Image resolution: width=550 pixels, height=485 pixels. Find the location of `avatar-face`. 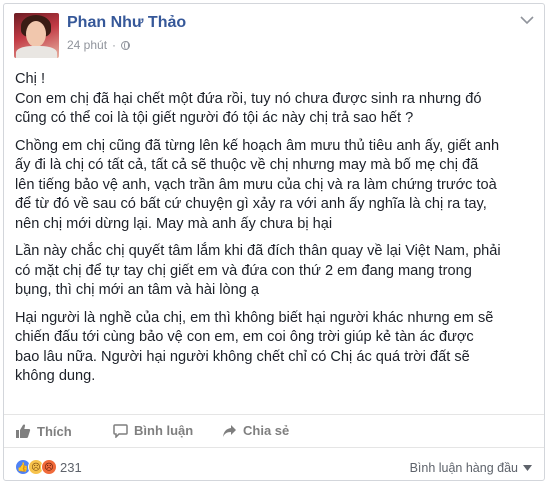

avatar-face is located at coordinates (36, 34).